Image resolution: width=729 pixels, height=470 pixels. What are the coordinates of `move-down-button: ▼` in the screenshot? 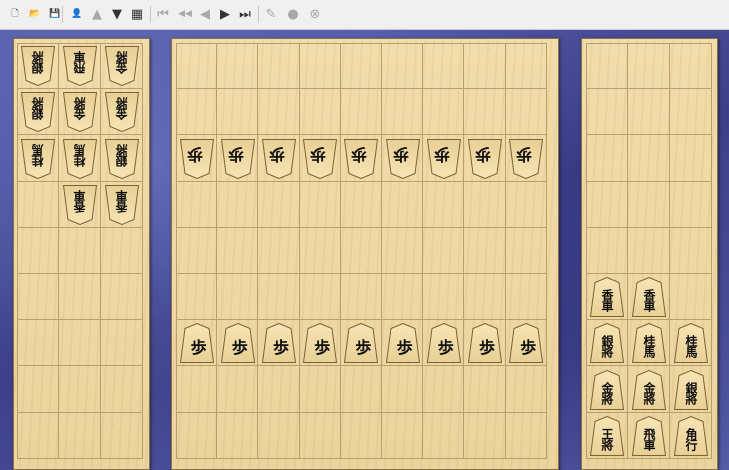 It's located at (117, 14).